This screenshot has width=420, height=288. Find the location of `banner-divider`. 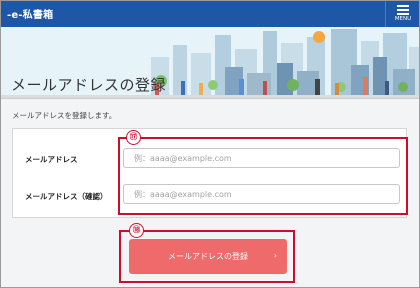

banner-divider is located at coordinates (210, 98).